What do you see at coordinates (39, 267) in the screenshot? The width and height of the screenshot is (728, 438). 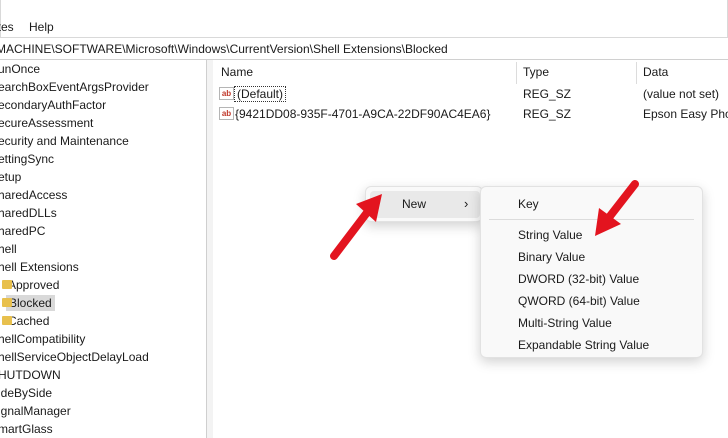 I see `tree-item-shell-extensions: hell Extensions` at bounding box center [39, 267].